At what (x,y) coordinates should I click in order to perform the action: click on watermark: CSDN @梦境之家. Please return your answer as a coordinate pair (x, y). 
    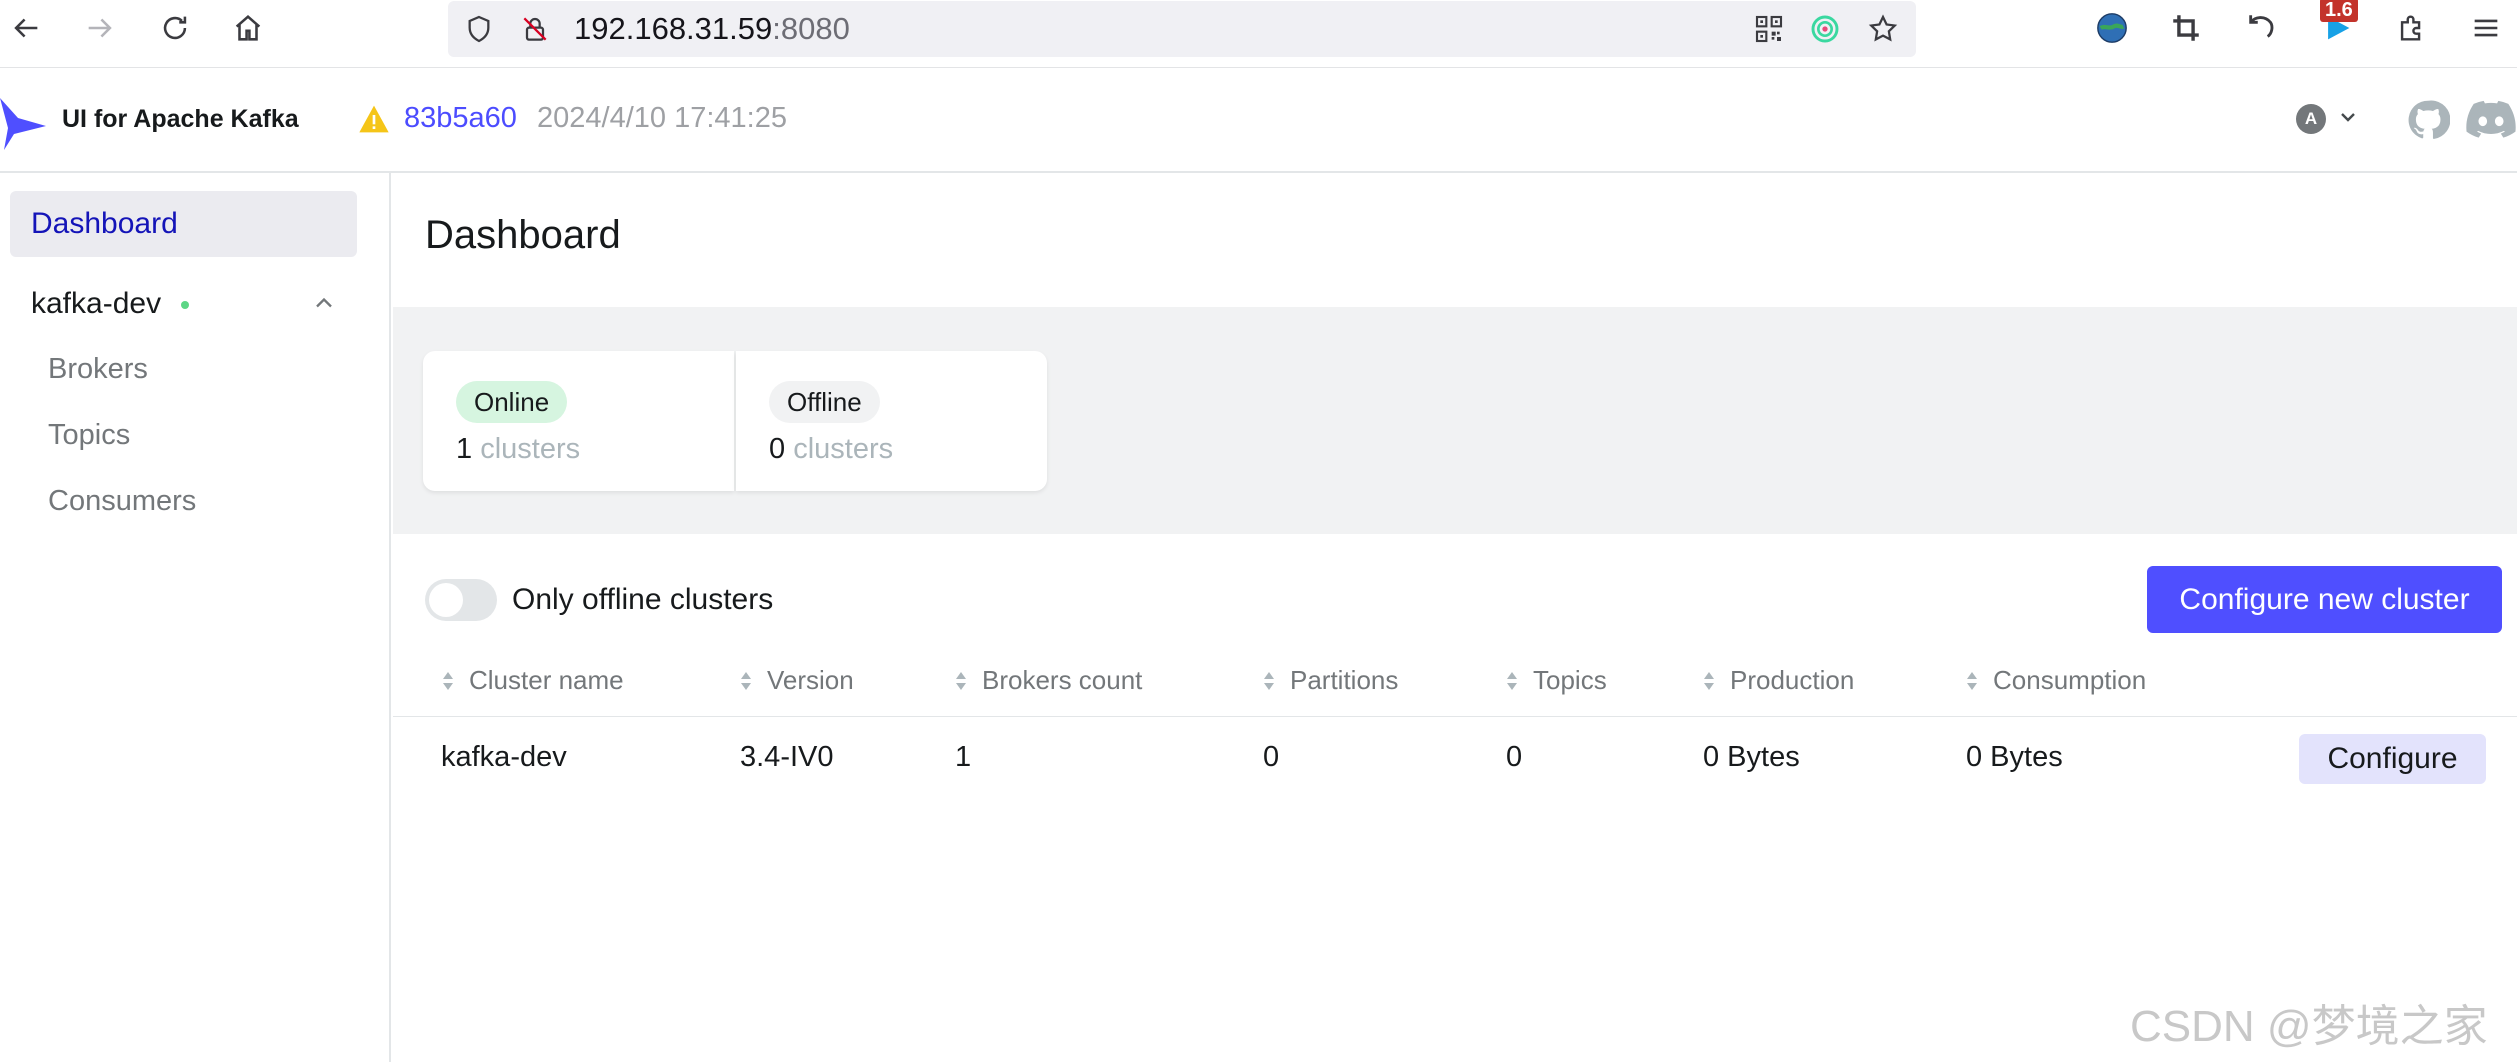
    Looking at the image, I should click on (2309, 1026).